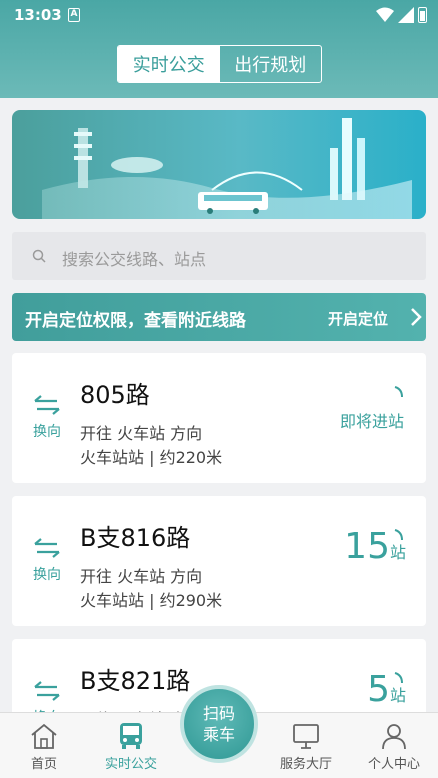 The image size is (438, 778). What do you see at coordinates (406, 15) in the screenshot?
I see `signal-icon` at bounding box center [406, 15].